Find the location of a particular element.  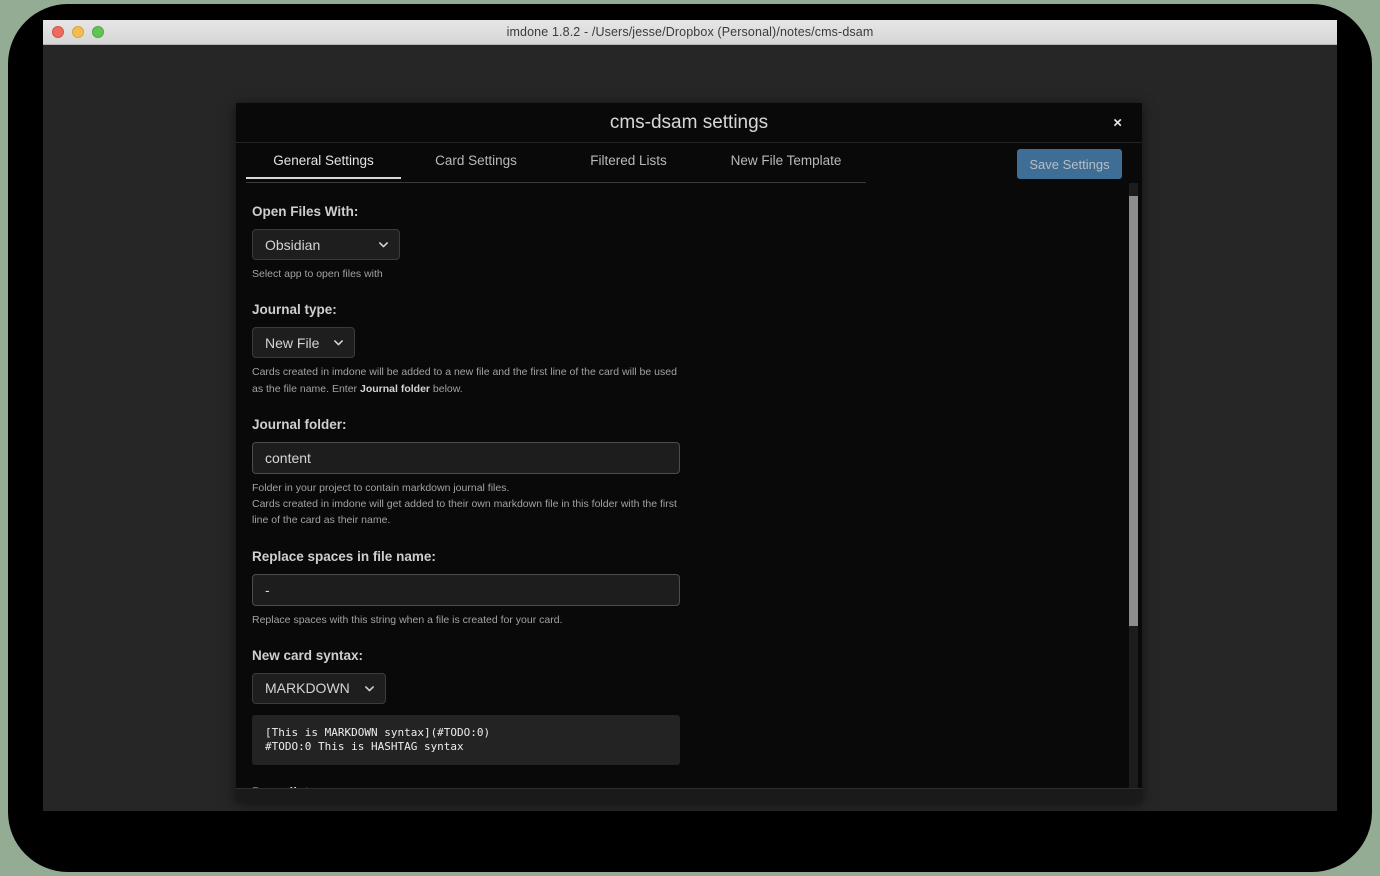

replace-spaces-input is located at coordinates (466, 589).